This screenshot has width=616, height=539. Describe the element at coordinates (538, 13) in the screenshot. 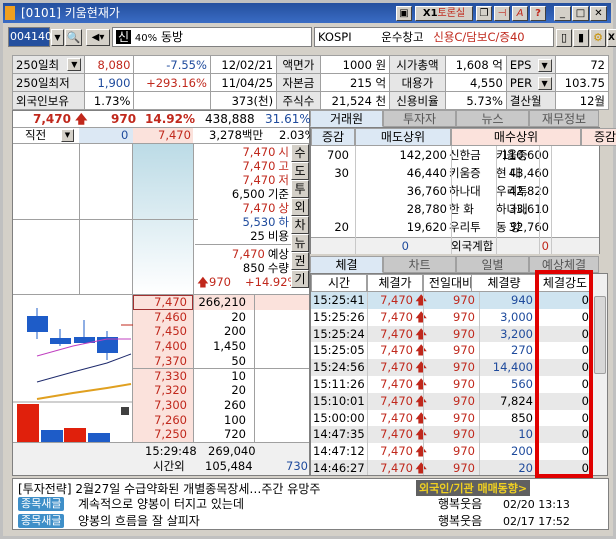

I see `help-button: ?` at that location.